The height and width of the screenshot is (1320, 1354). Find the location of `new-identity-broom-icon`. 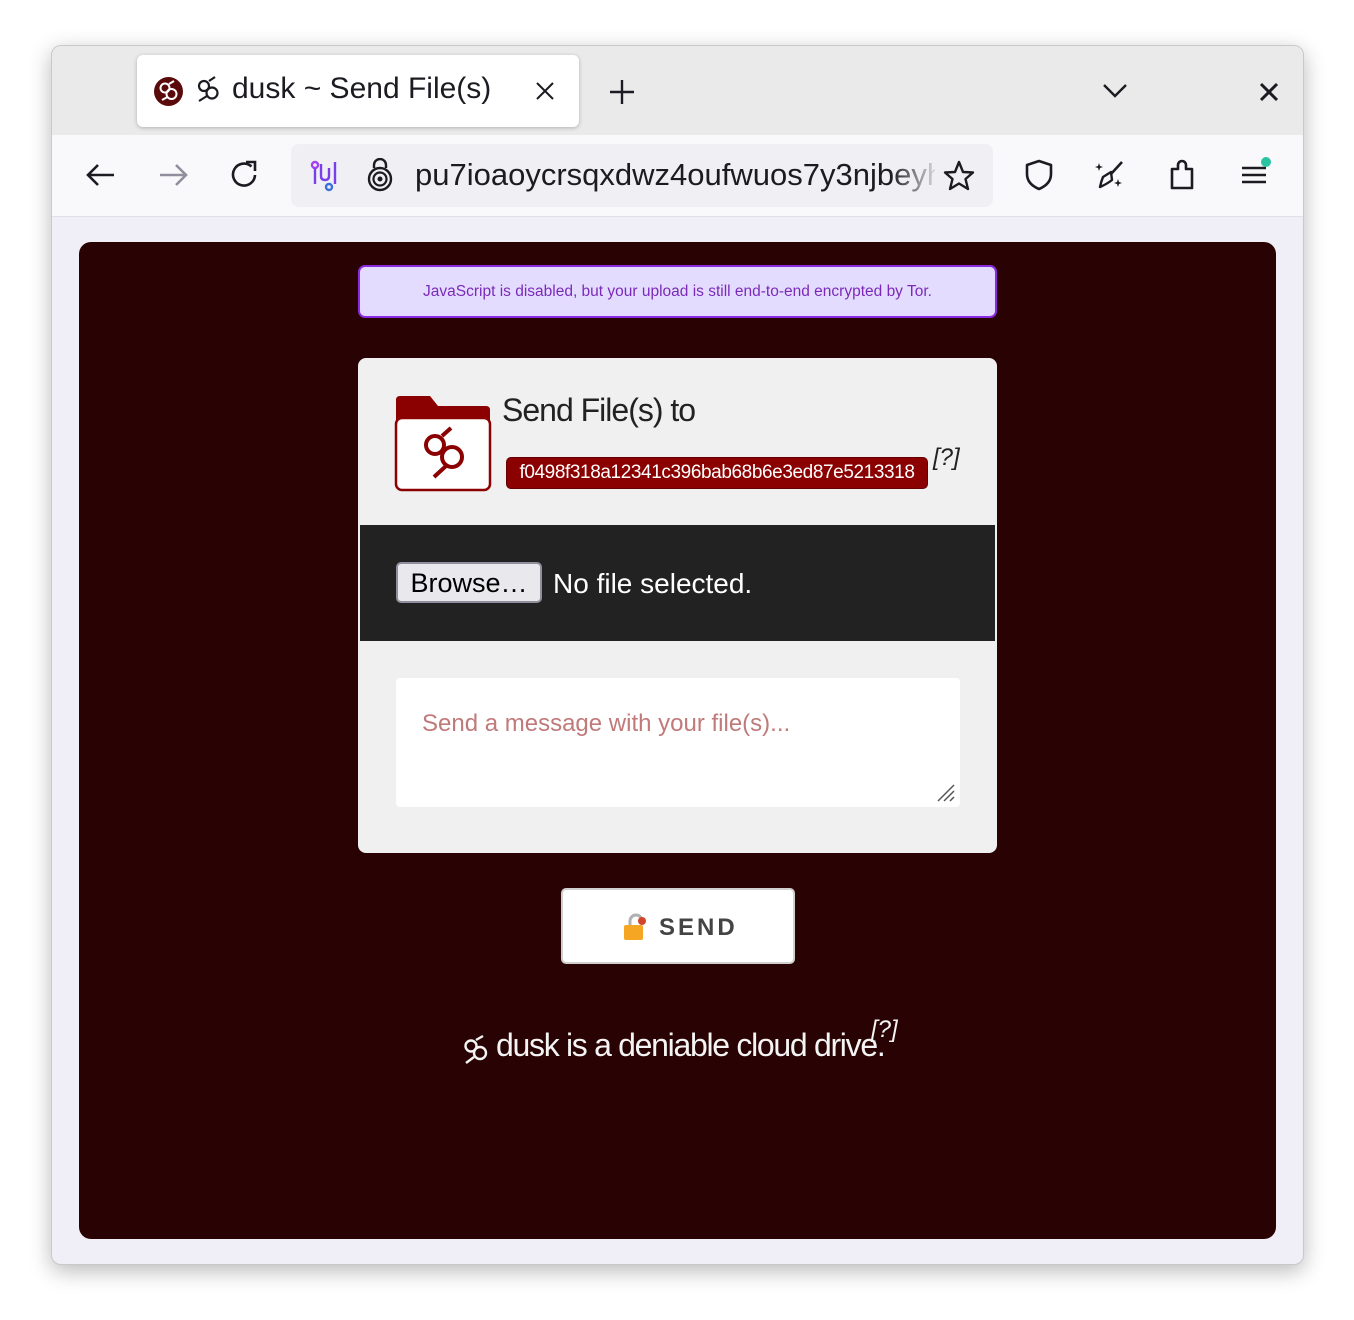

new-identity-broom-icon is located at coordinates (1110, 175).